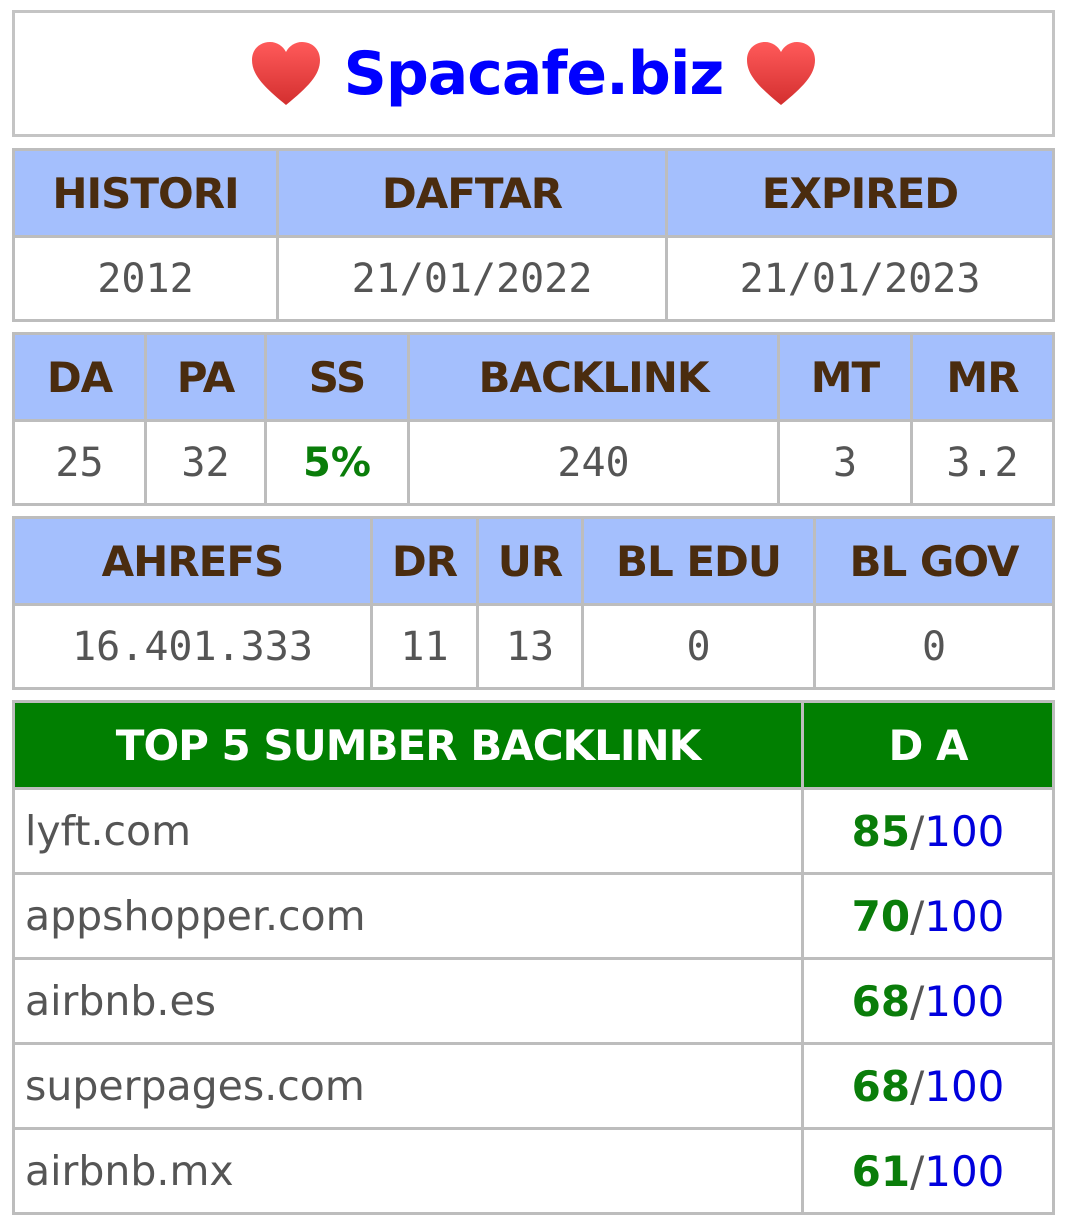 The image size is (1073, 1226). What do you see at coordinates (205, 462) in the screenshot?
I see `pa-value: 32` at bounding box center [205, 462].